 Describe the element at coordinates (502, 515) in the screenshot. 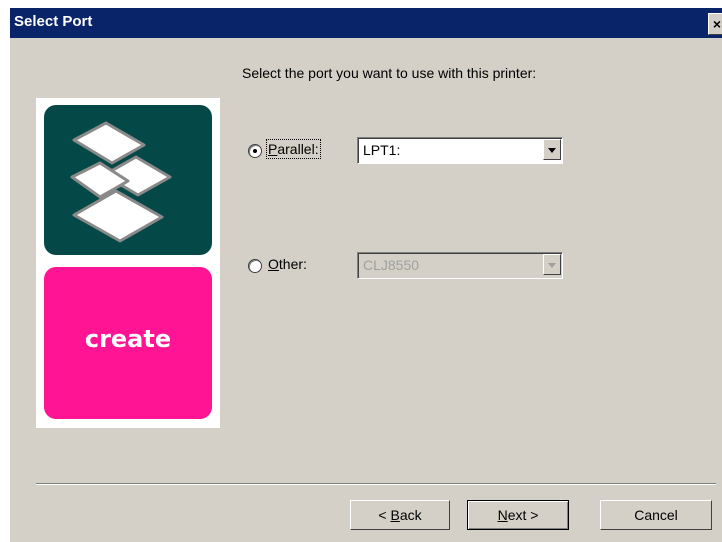

I see `next-mnemonic: N` at that location.